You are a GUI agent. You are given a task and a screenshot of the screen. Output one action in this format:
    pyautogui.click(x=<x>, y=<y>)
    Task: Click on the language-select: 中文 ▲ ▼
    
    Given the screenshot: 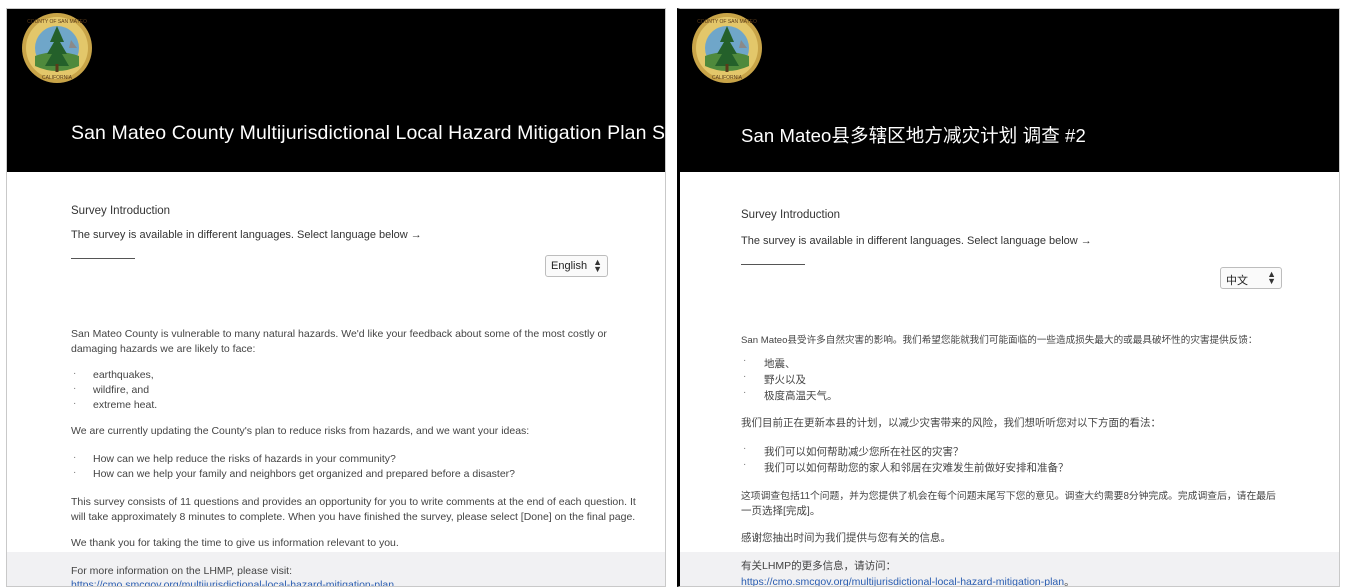 What is the action you would take?
    pyautogui.click(x=1251, y=278)
    